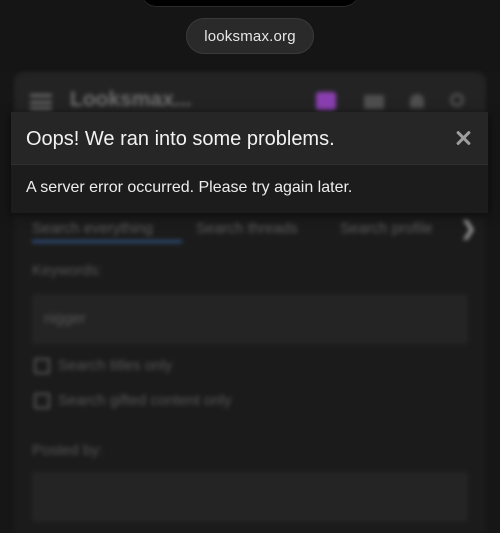 This screenshot has width=500, height=533. Describe the element at coordinates (67, 270) in the screenshot. I see `keywords-label: Keywords:` at that location.